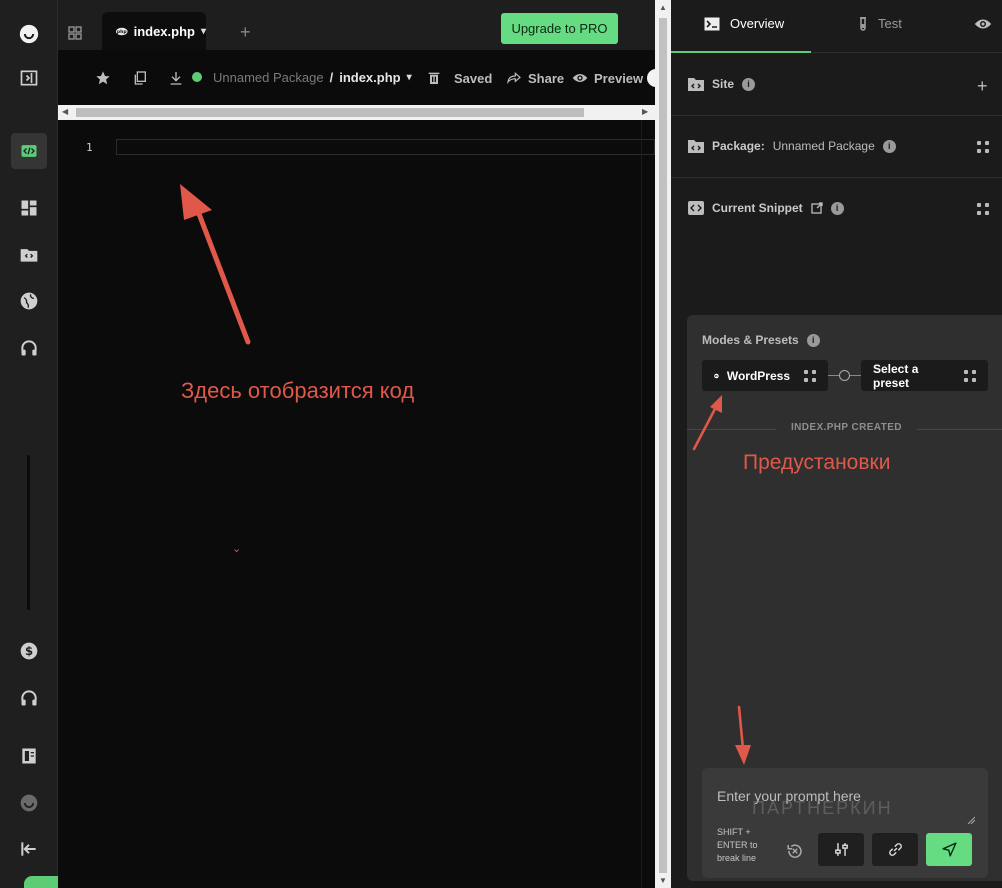 The width and height of the screenshot is (1002, 888). Describe the element at coordinates (546, 78) in the screenshot. I see `share-label: Share` at that location.